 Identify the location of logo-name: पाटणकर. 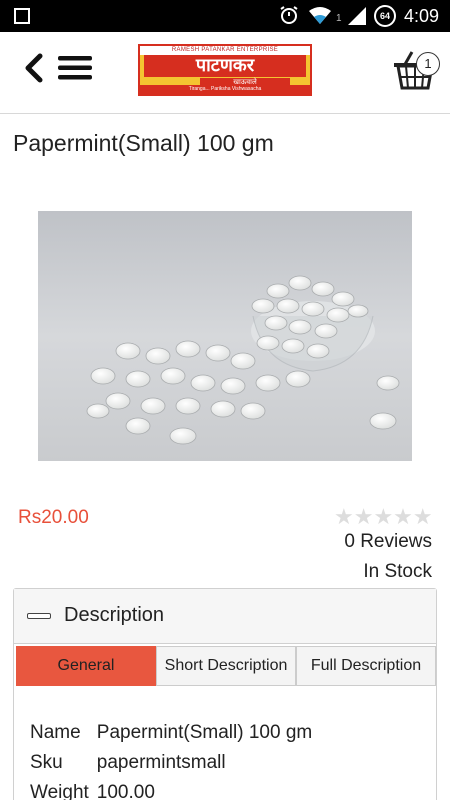
(225, 66).